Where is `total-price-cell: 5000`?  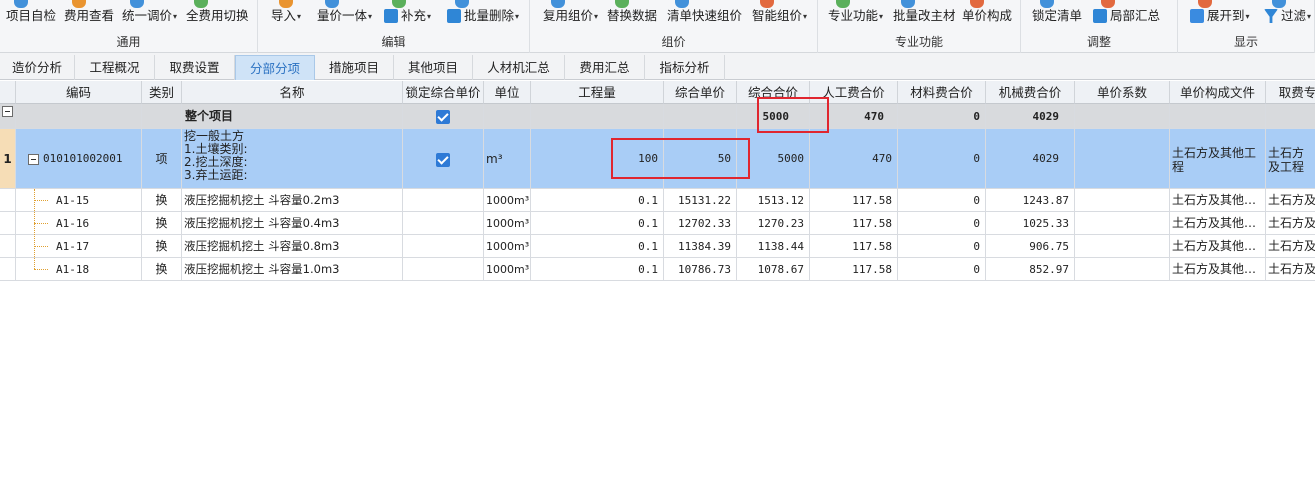
total-price-cell: 5000 is located at coordinates (773, 116).